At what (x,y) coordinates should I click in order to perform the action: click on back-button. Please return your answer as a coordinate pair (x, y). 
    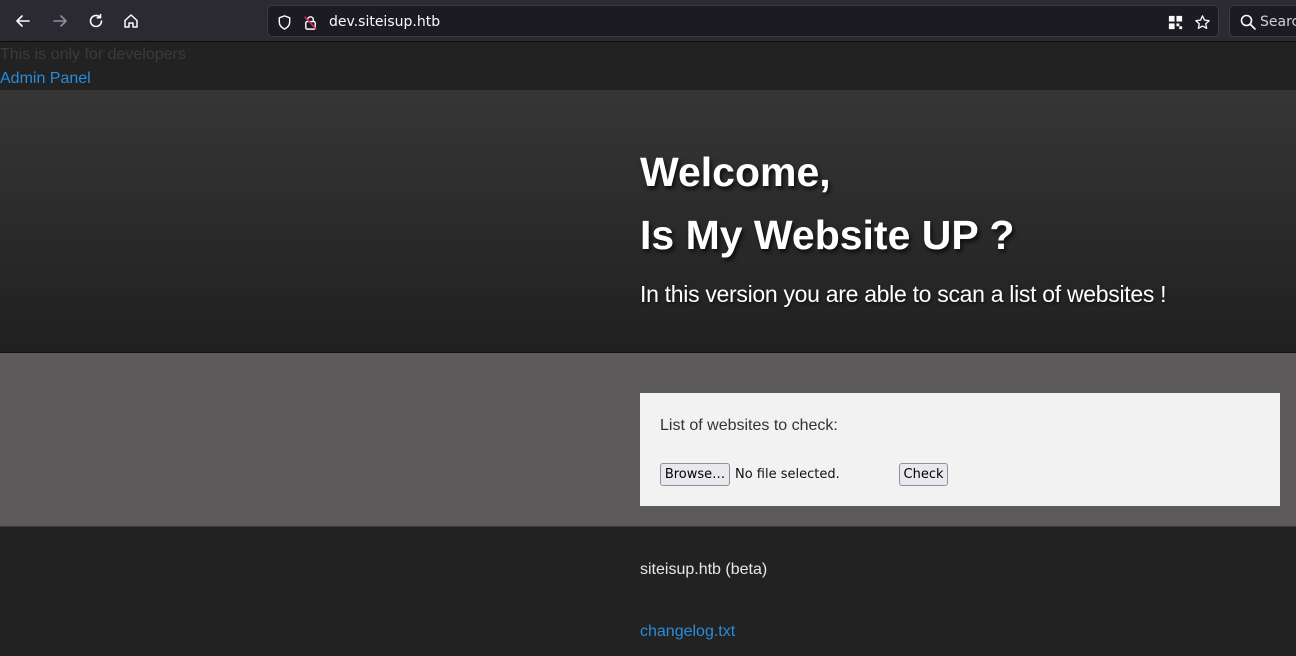
    Looking at the image, I should click on (23, 21).